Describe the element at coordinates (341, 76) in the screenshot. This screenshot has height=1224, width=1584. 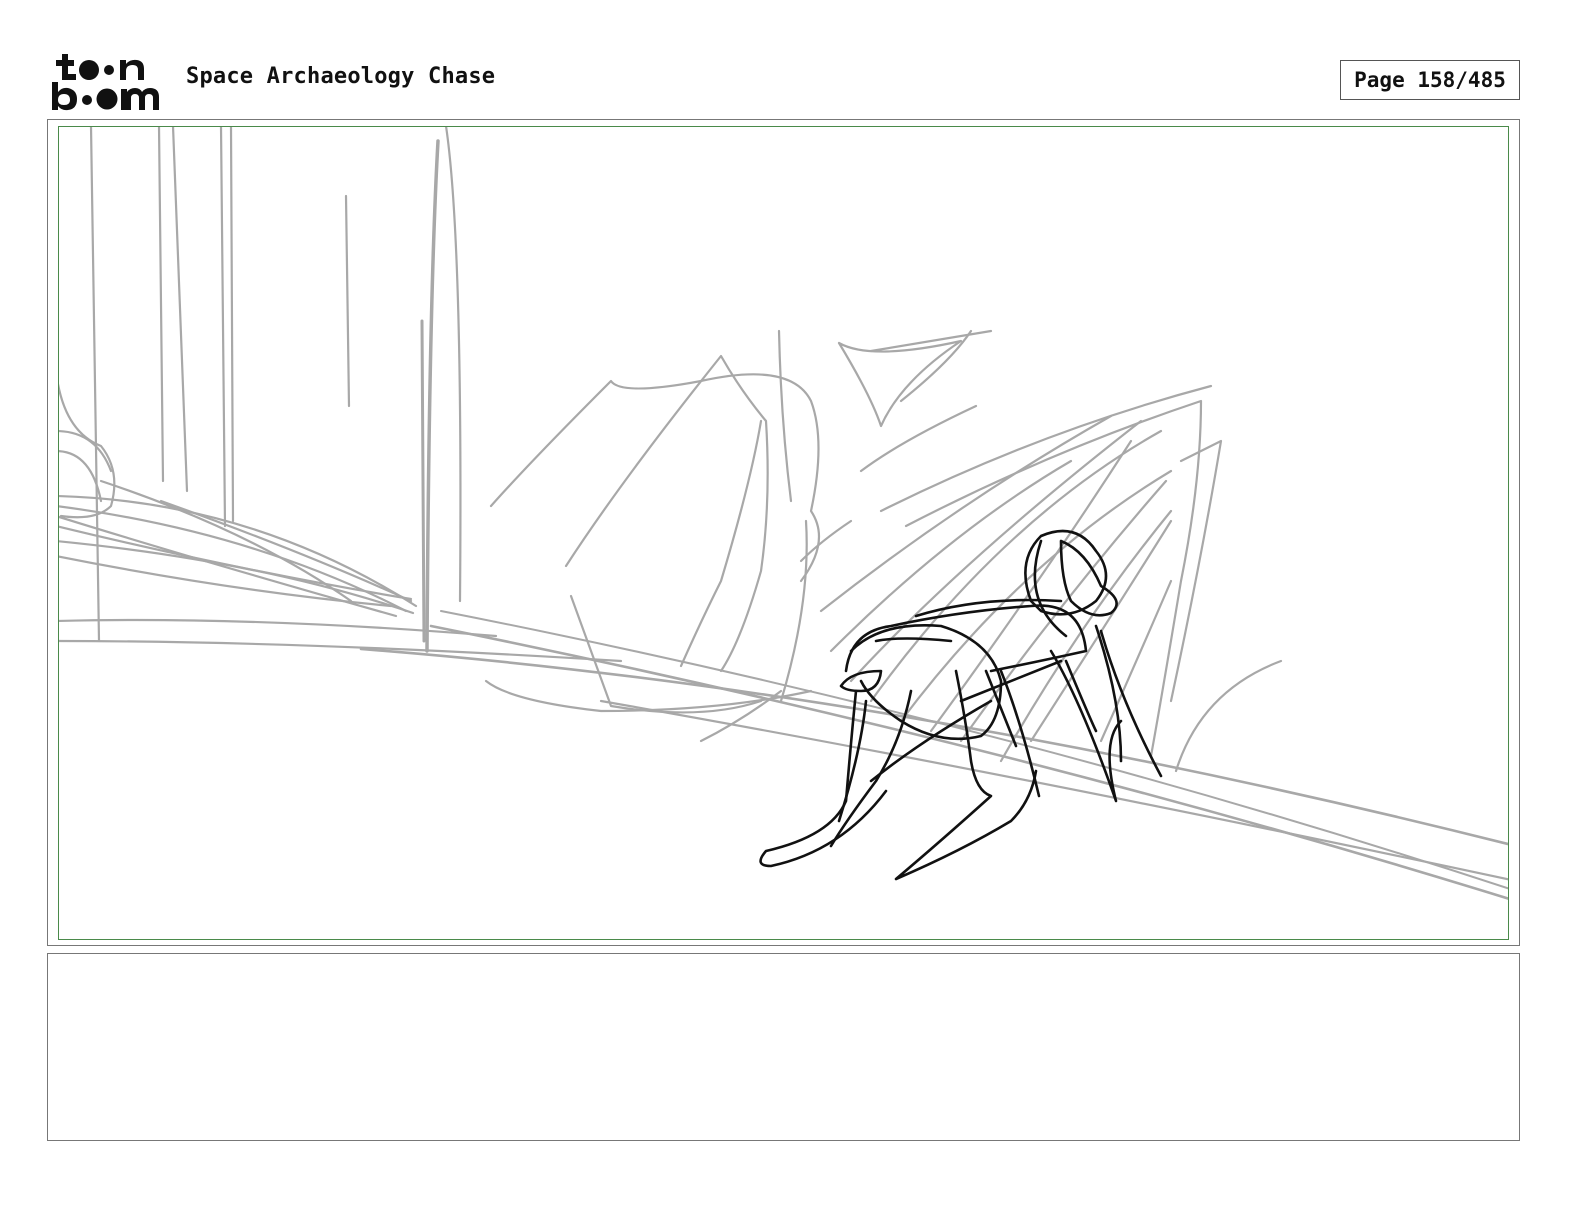
I see `storyboard-title: Space Archaeology Chase` at that location.